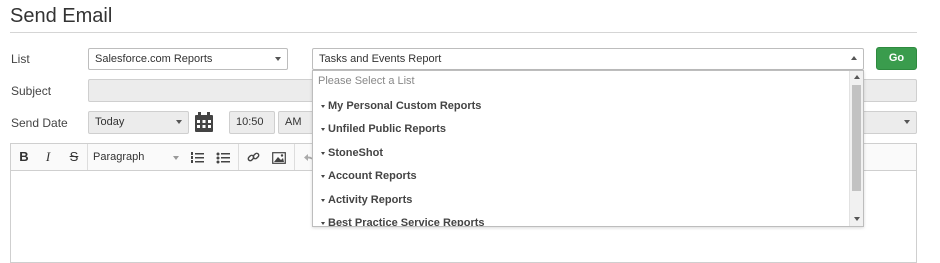 This screenshot has width=940, height=263. I want to click on send-date-label: Send Date, so click(39, 123).